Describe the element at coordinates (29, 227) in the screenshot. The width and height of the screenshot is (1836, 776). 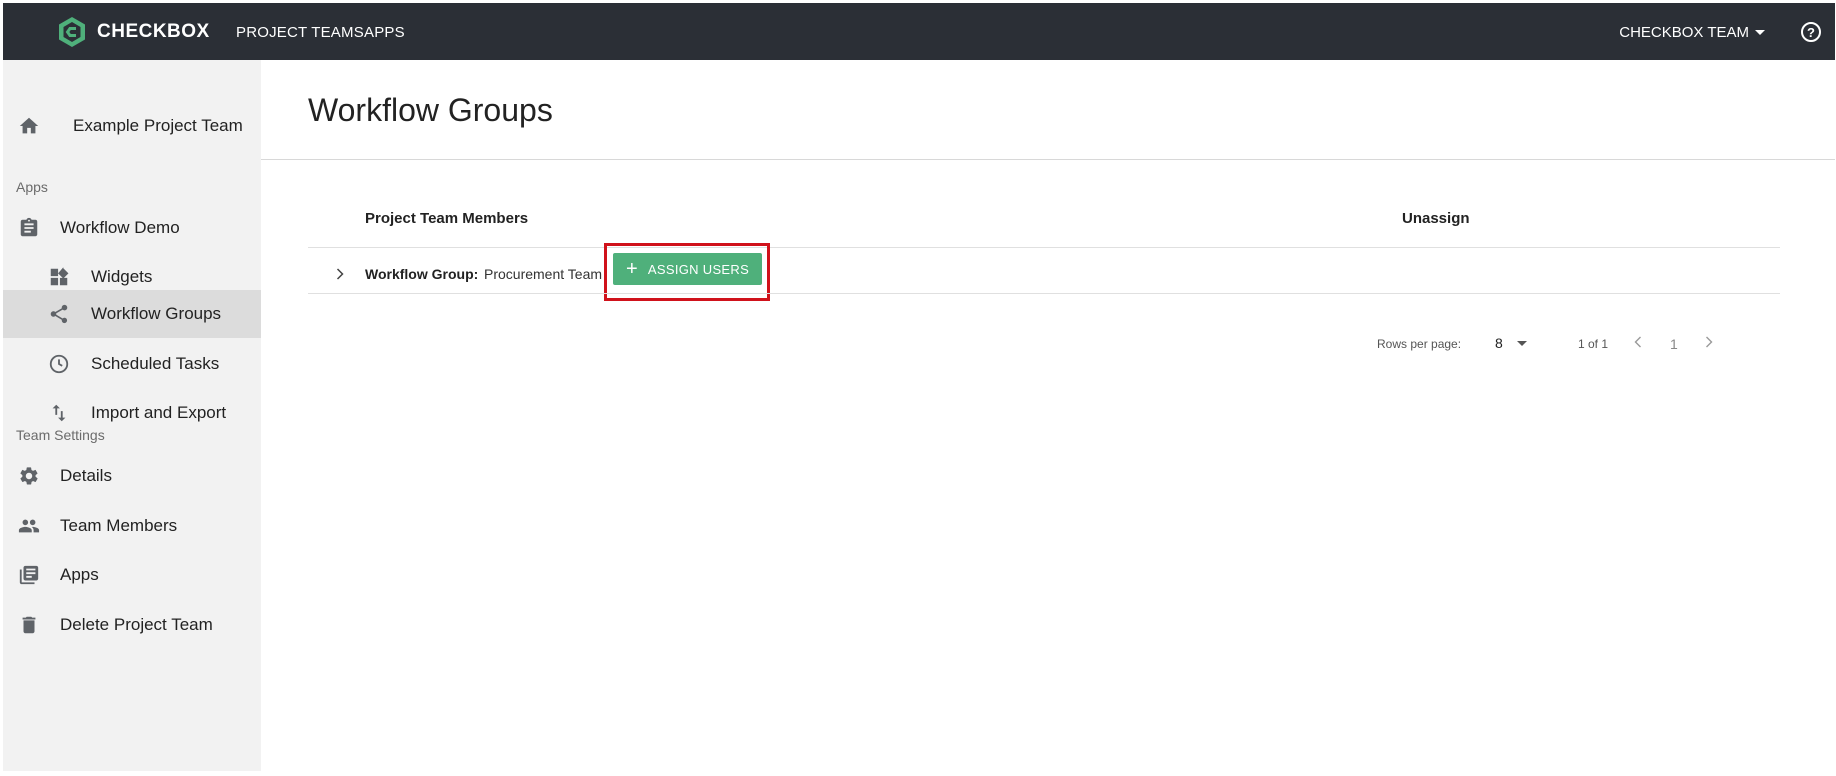
I see `clipboard-icon` at that location.